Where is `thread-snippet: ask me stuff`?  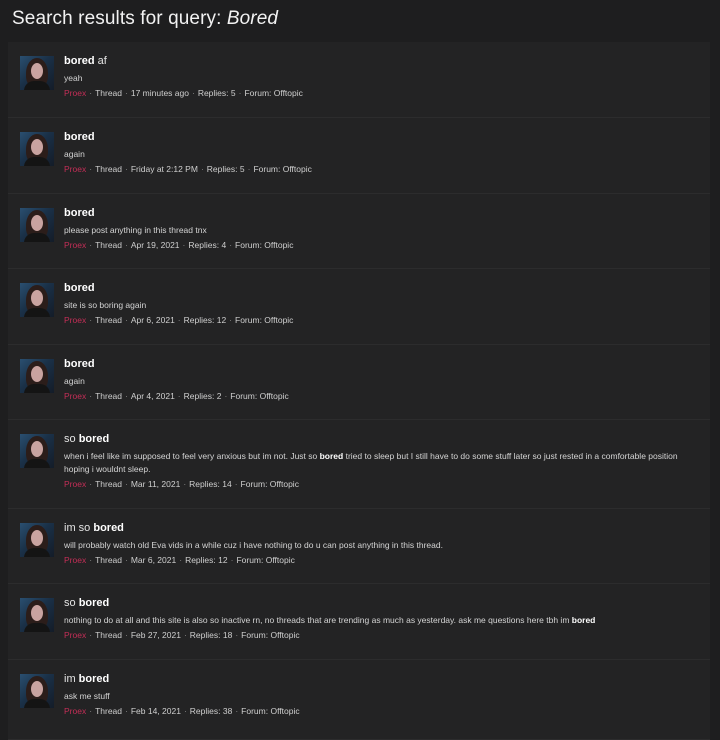
thread-snippet: ask me stuff is located at coordinates (382, 696).